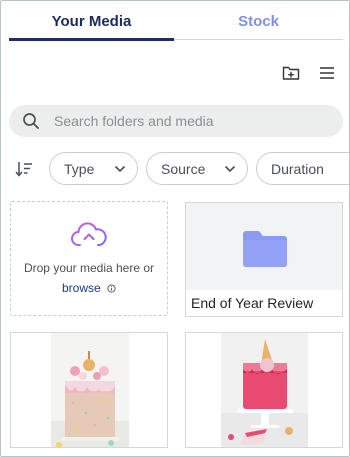  I want to click on folder-thumbnail, so click(264, 246).